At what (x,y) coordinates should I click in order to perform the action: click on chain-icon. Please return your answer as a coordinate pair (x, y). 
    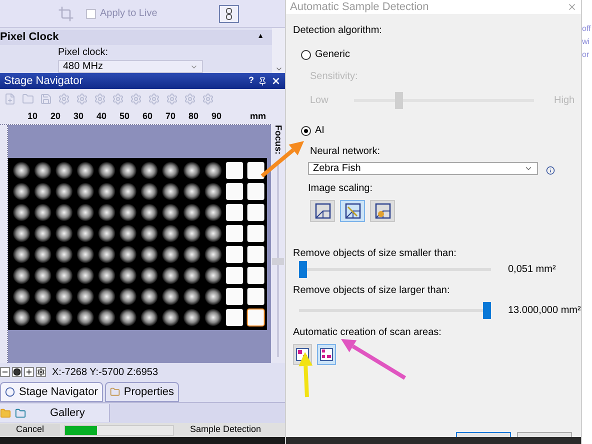
    Looking at the image, I should click on (229, 14).